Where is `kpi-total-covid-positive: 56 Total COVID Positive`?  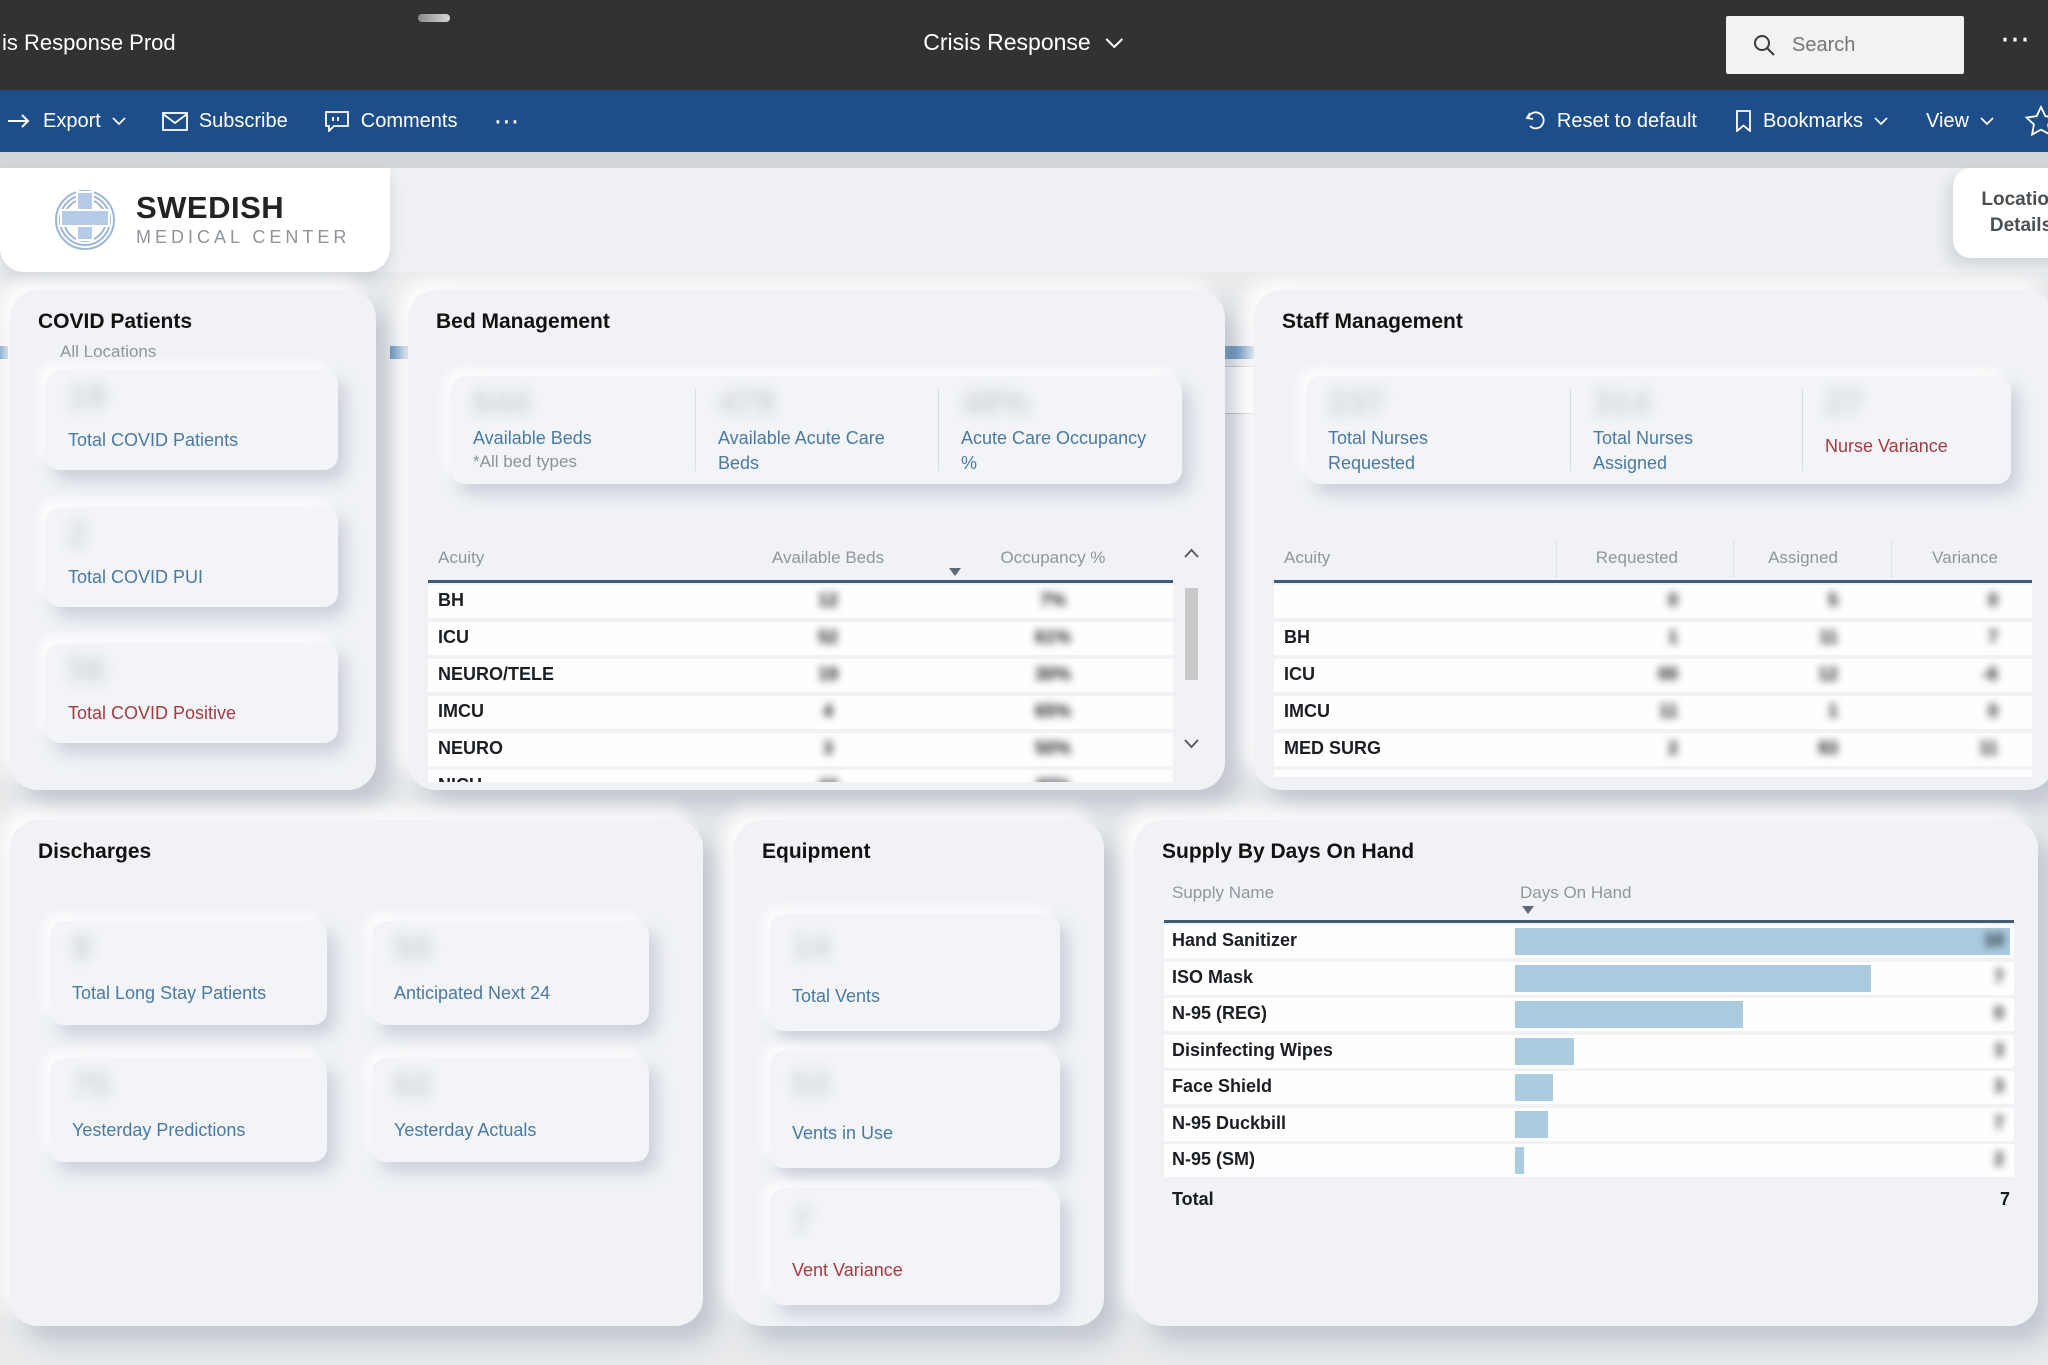
kpi-total-covid-positive: 56 Total COVID Positive is located at coordinates (192, 693).